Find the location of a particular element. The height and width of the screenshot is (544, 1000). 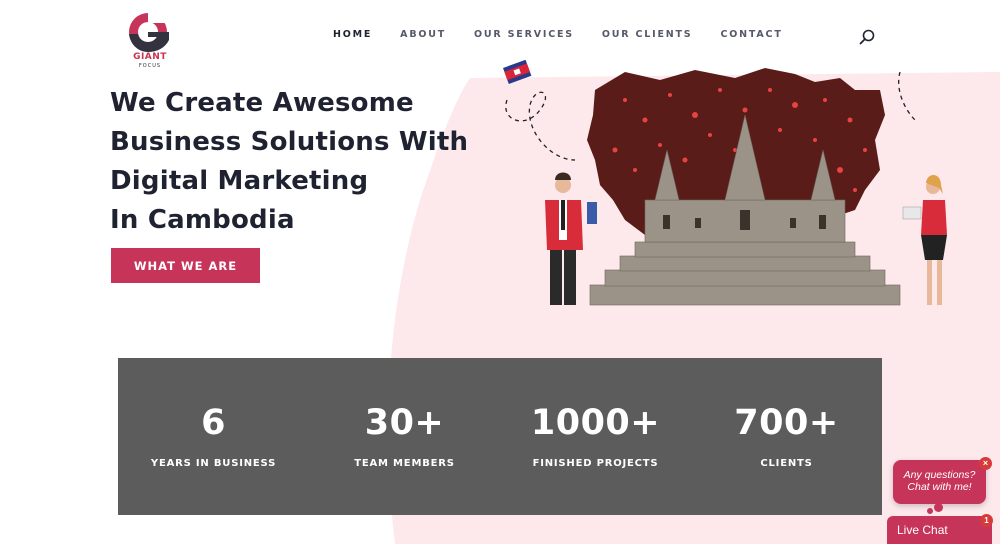

stat-number: 700+ is located at coordinates (786, 423).